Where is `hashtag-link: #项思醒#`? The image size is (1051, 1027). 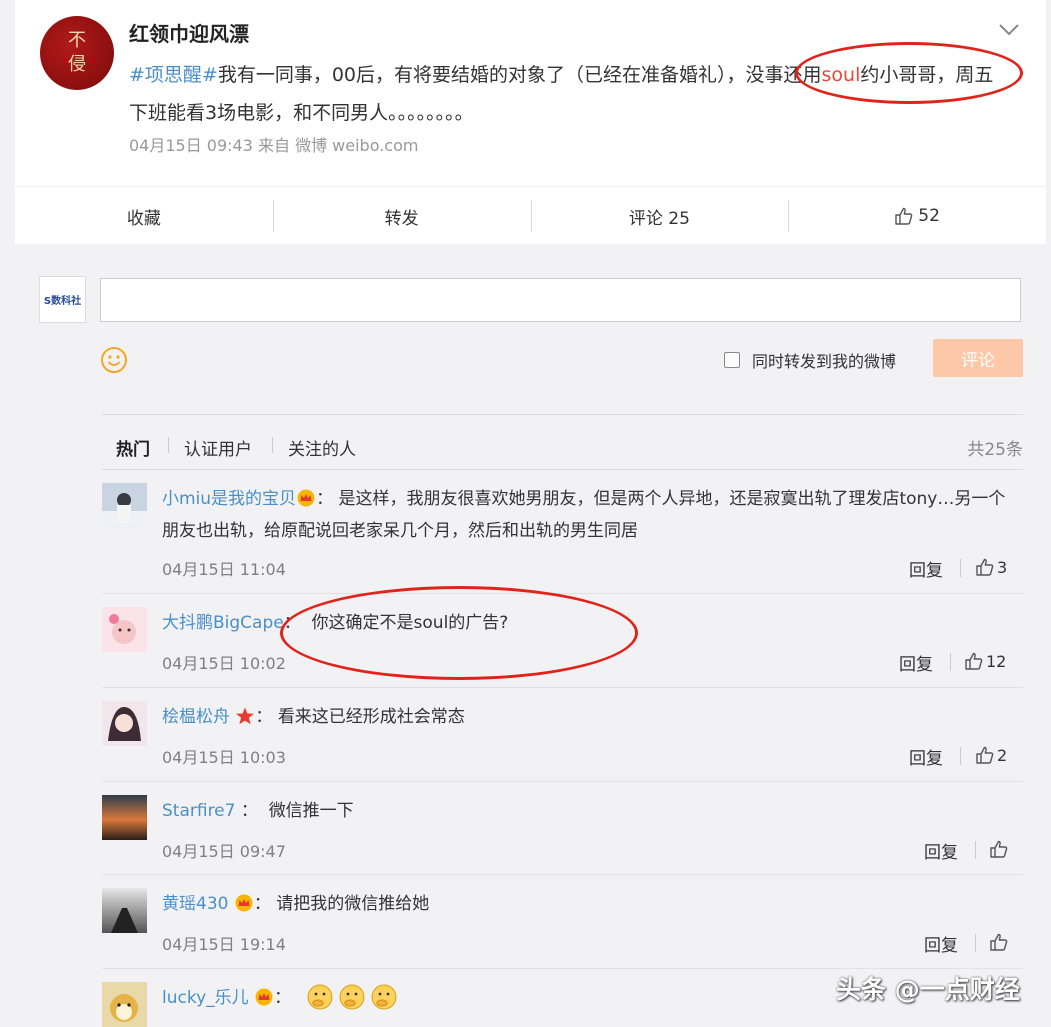
hashtag-link: #项思醒# is located at coordinates (173, 75).